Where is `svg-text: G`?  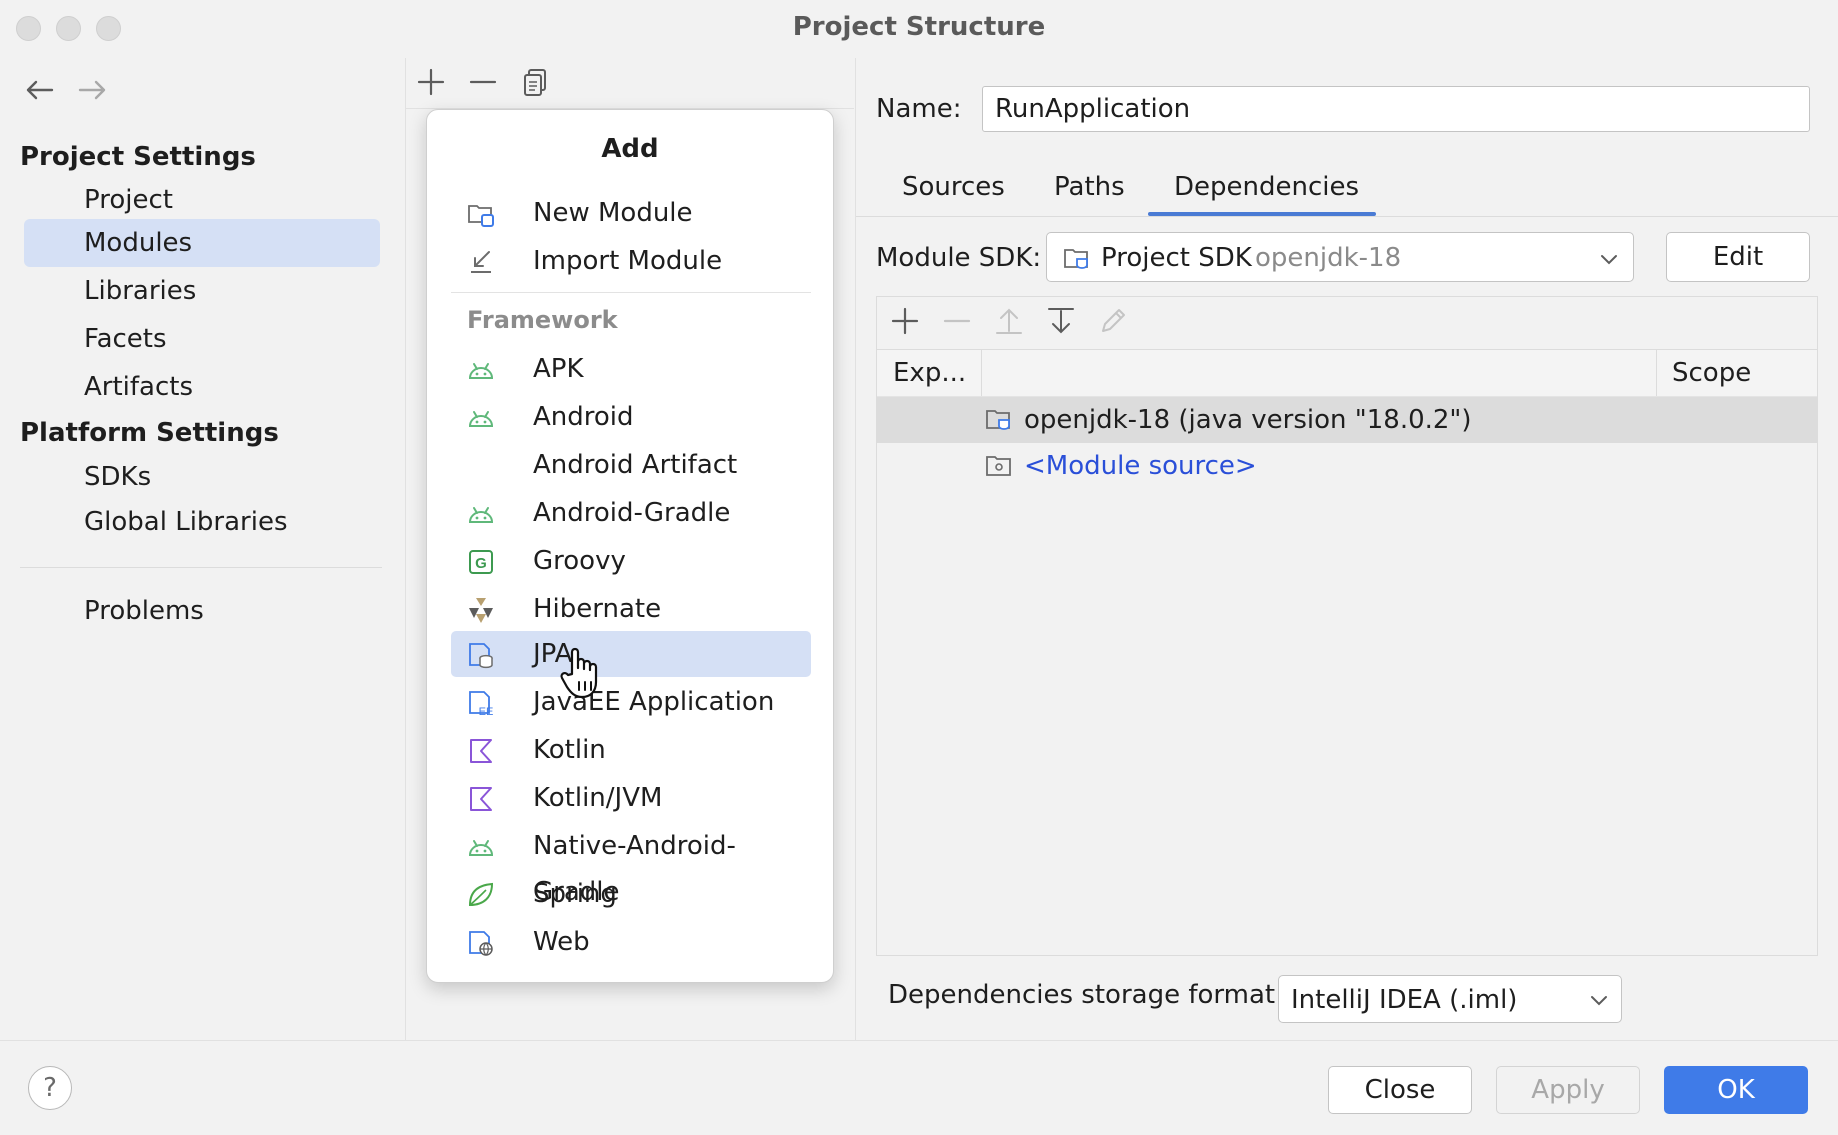 svg-text: G is located at coordinates (481, 563).